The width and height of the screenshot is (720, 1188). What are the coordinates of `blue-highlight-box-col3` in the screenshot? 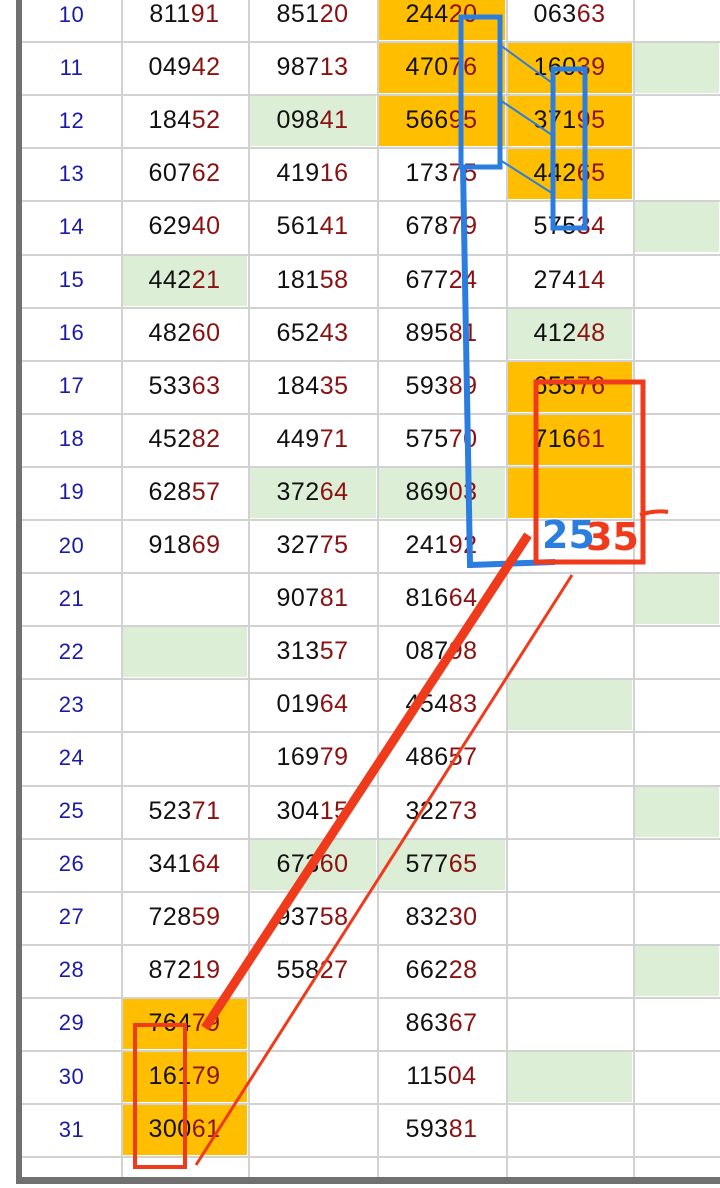 It's located at (480, 92).